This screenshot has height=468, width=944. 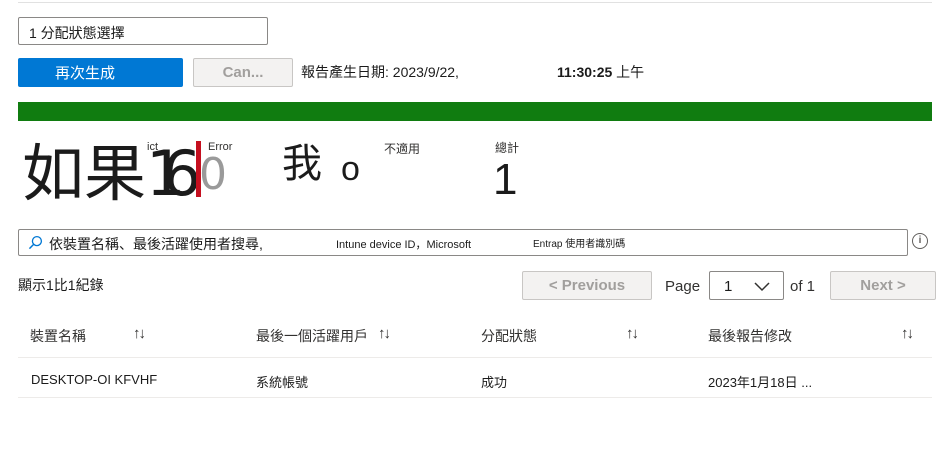 What do you see at coordinates (61, 285) in the screenshot?
I see `record-count: 顯示1比1紀錄` at bounding box center [61, 285].